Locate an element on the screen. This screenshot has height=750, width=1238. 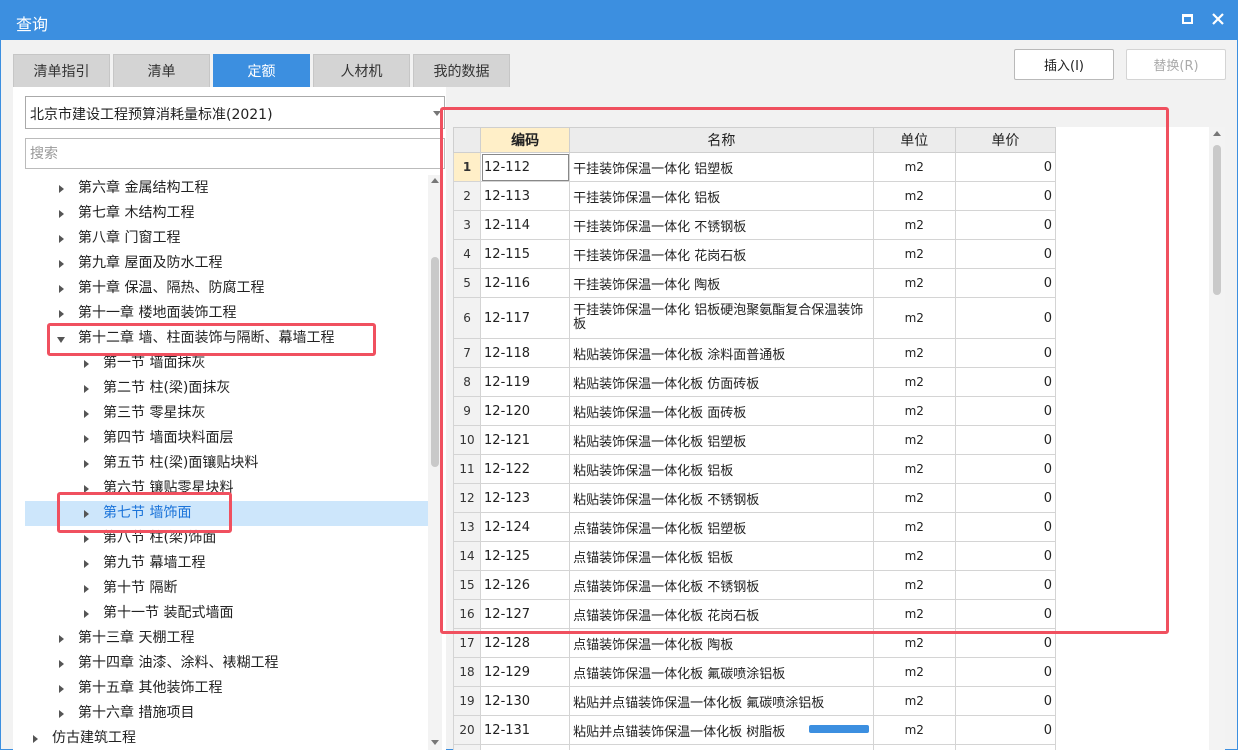
scroll-down-icon is located at coordinates (435, 742).